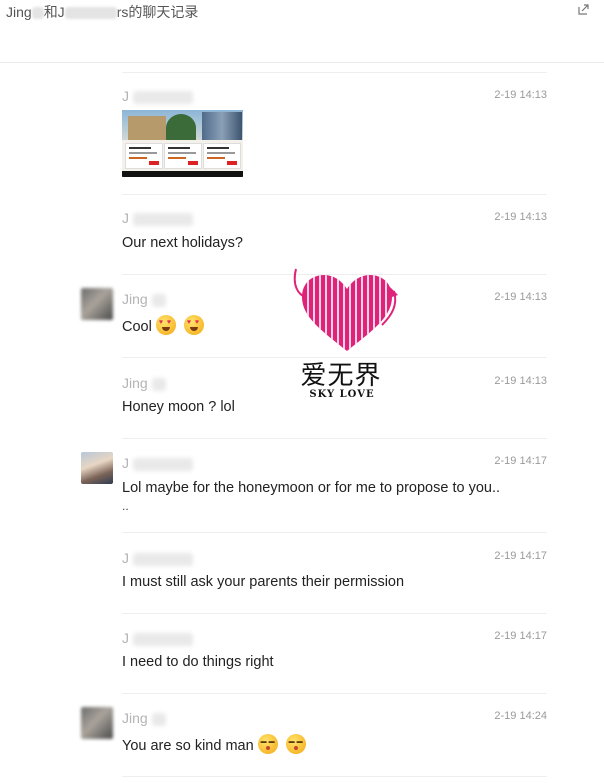  What do you see at coordinates (198, 662) in the screenshot?
I see `message-text: I need to do things right` at bounding box center [198, 662].